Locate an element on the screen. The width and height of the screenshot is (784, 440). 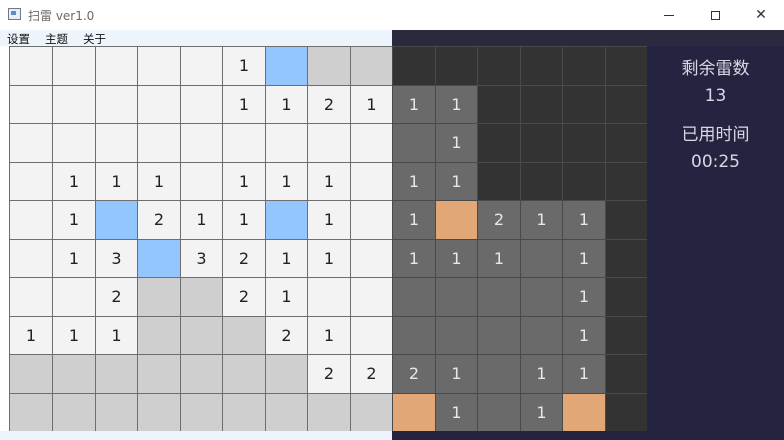
close-button: ✕ is located at coordinates (761, 15).